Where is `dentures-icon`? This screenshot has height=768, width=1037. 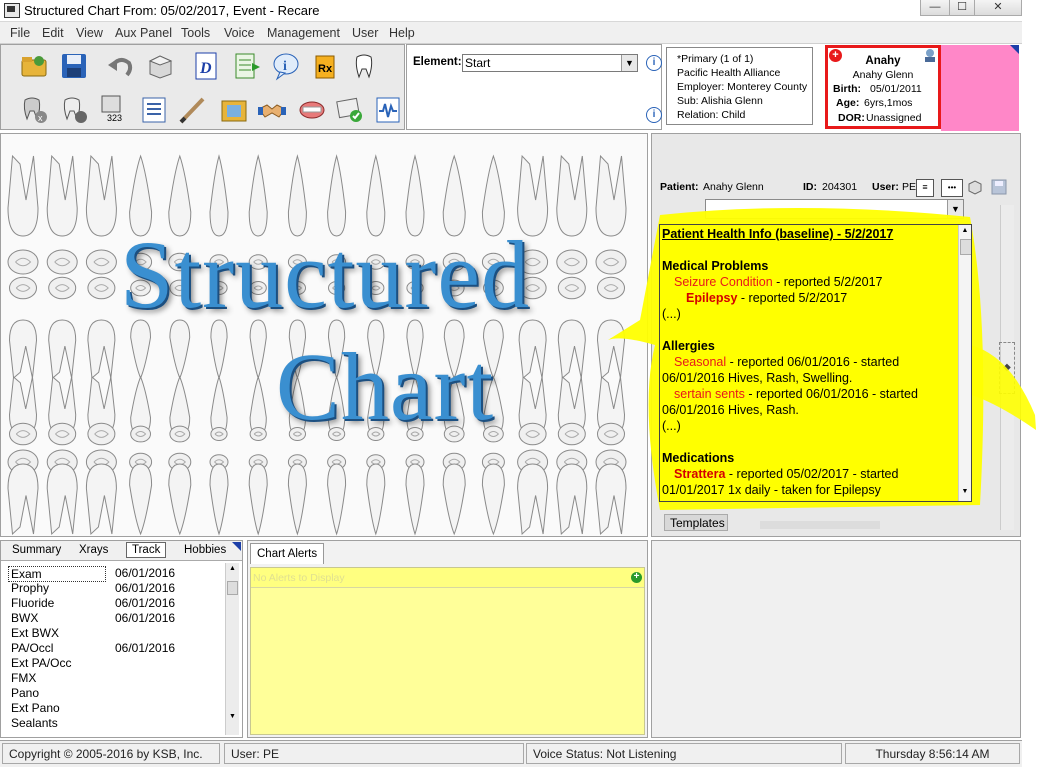
dentures-icon is located at coordinates (312, 110).